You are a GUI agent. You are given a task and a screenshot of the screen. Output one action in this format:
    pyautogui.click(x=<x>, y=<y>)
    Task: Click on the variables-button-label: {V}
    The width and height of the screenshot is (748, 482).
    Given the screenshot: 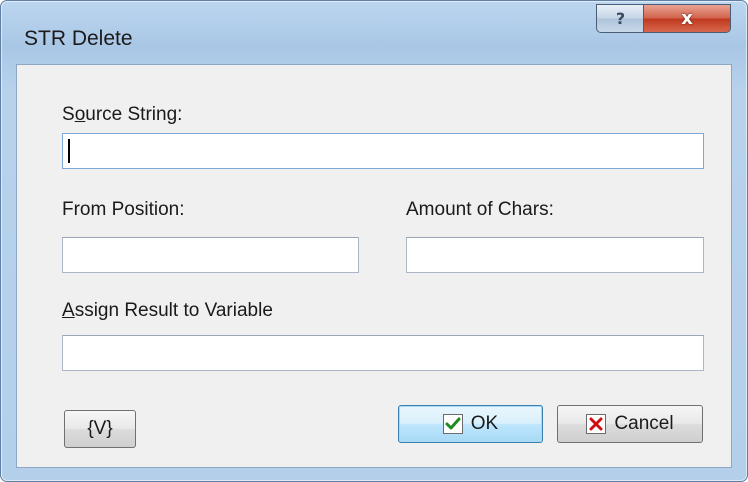 What is the action you would take?
    pyautogui.click(x=100, y=428)
    